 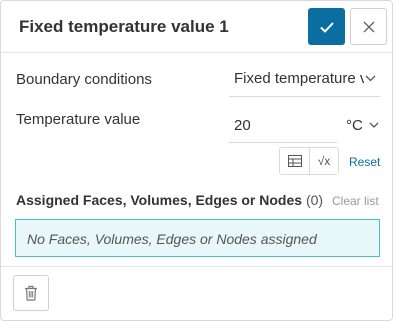 I want to click on temperature-unit-select: °C, so click(x=361, y=126).